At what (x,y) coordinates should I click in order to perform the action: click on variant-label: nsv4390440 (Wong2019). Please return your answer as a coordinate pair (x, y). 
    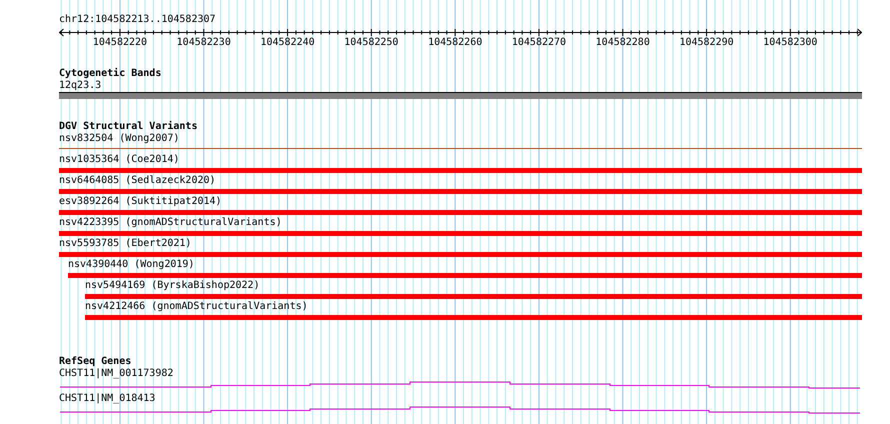
    Looking at the image, I should click on (131, 265).